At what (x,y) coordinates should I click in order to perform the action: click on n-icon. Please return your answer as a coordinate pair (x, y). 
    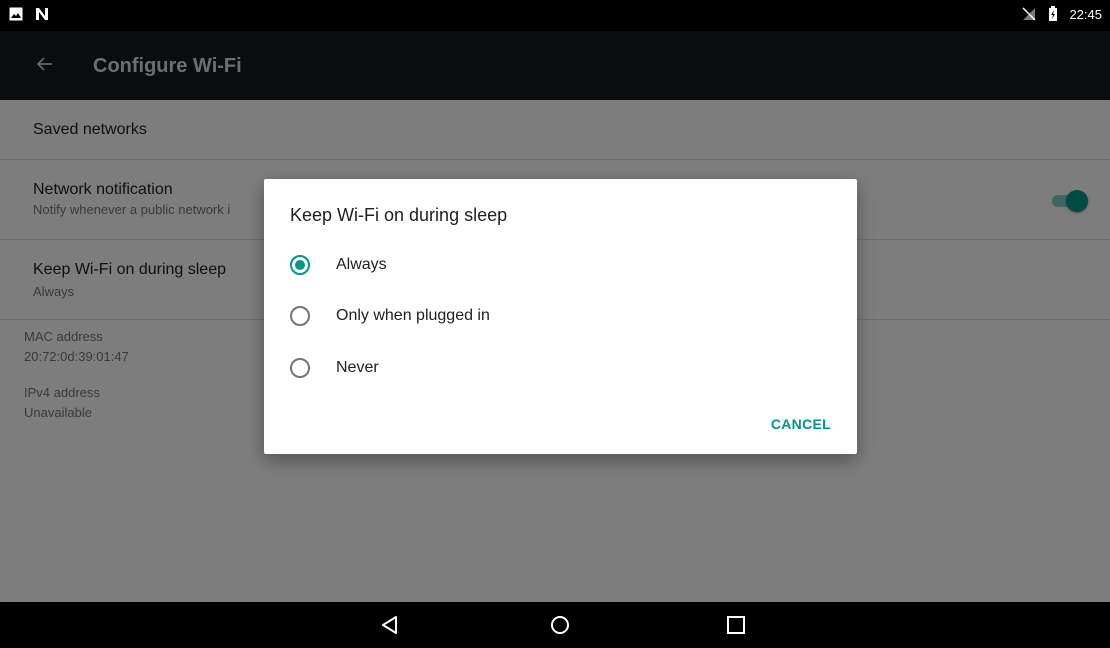
    Looking at the image, I should click on (42, 14).